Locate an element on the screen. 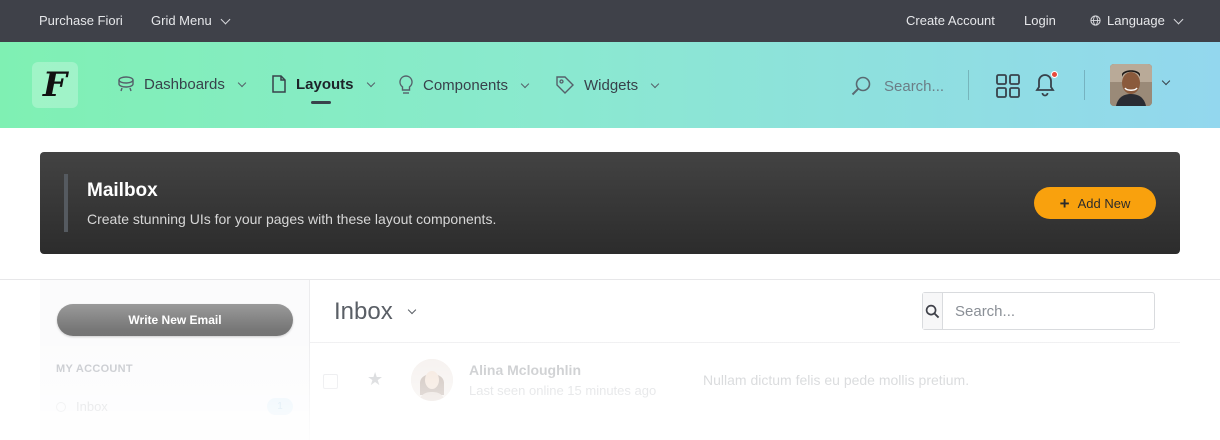  unread-count-badge: 1 is located at coordinates (280, 406).